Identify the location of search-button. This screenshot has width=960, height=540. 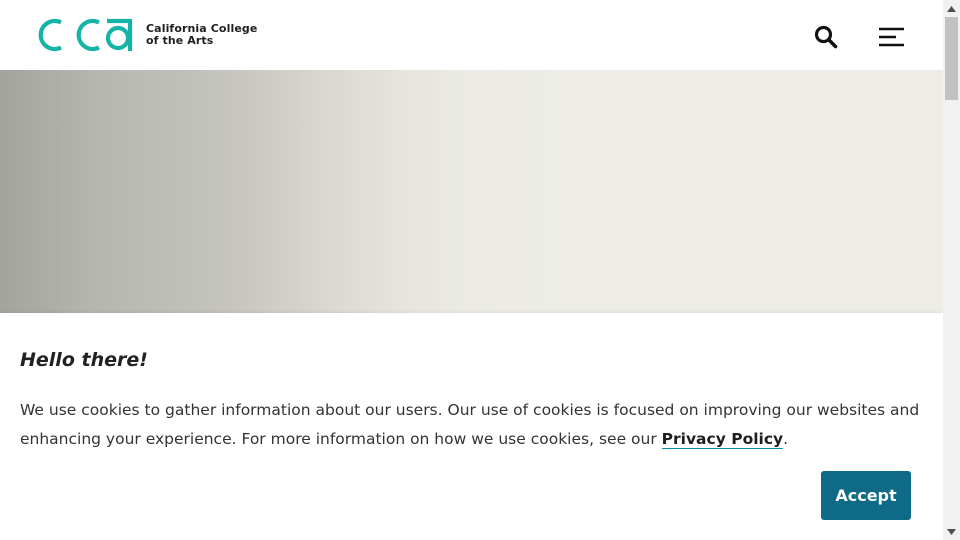
(826, 37).